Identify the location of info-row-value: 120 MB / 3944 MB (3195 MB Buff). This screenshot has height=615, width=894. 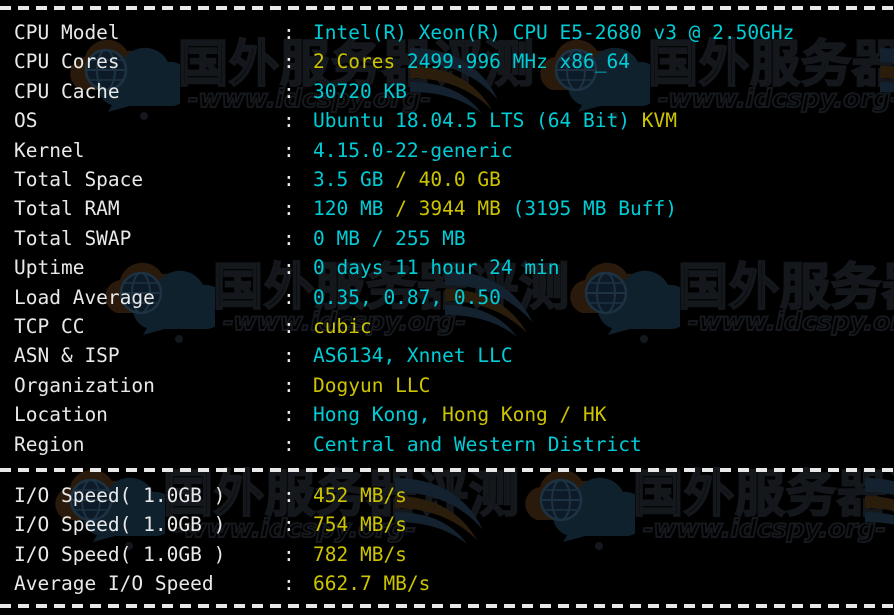
(495, 208).